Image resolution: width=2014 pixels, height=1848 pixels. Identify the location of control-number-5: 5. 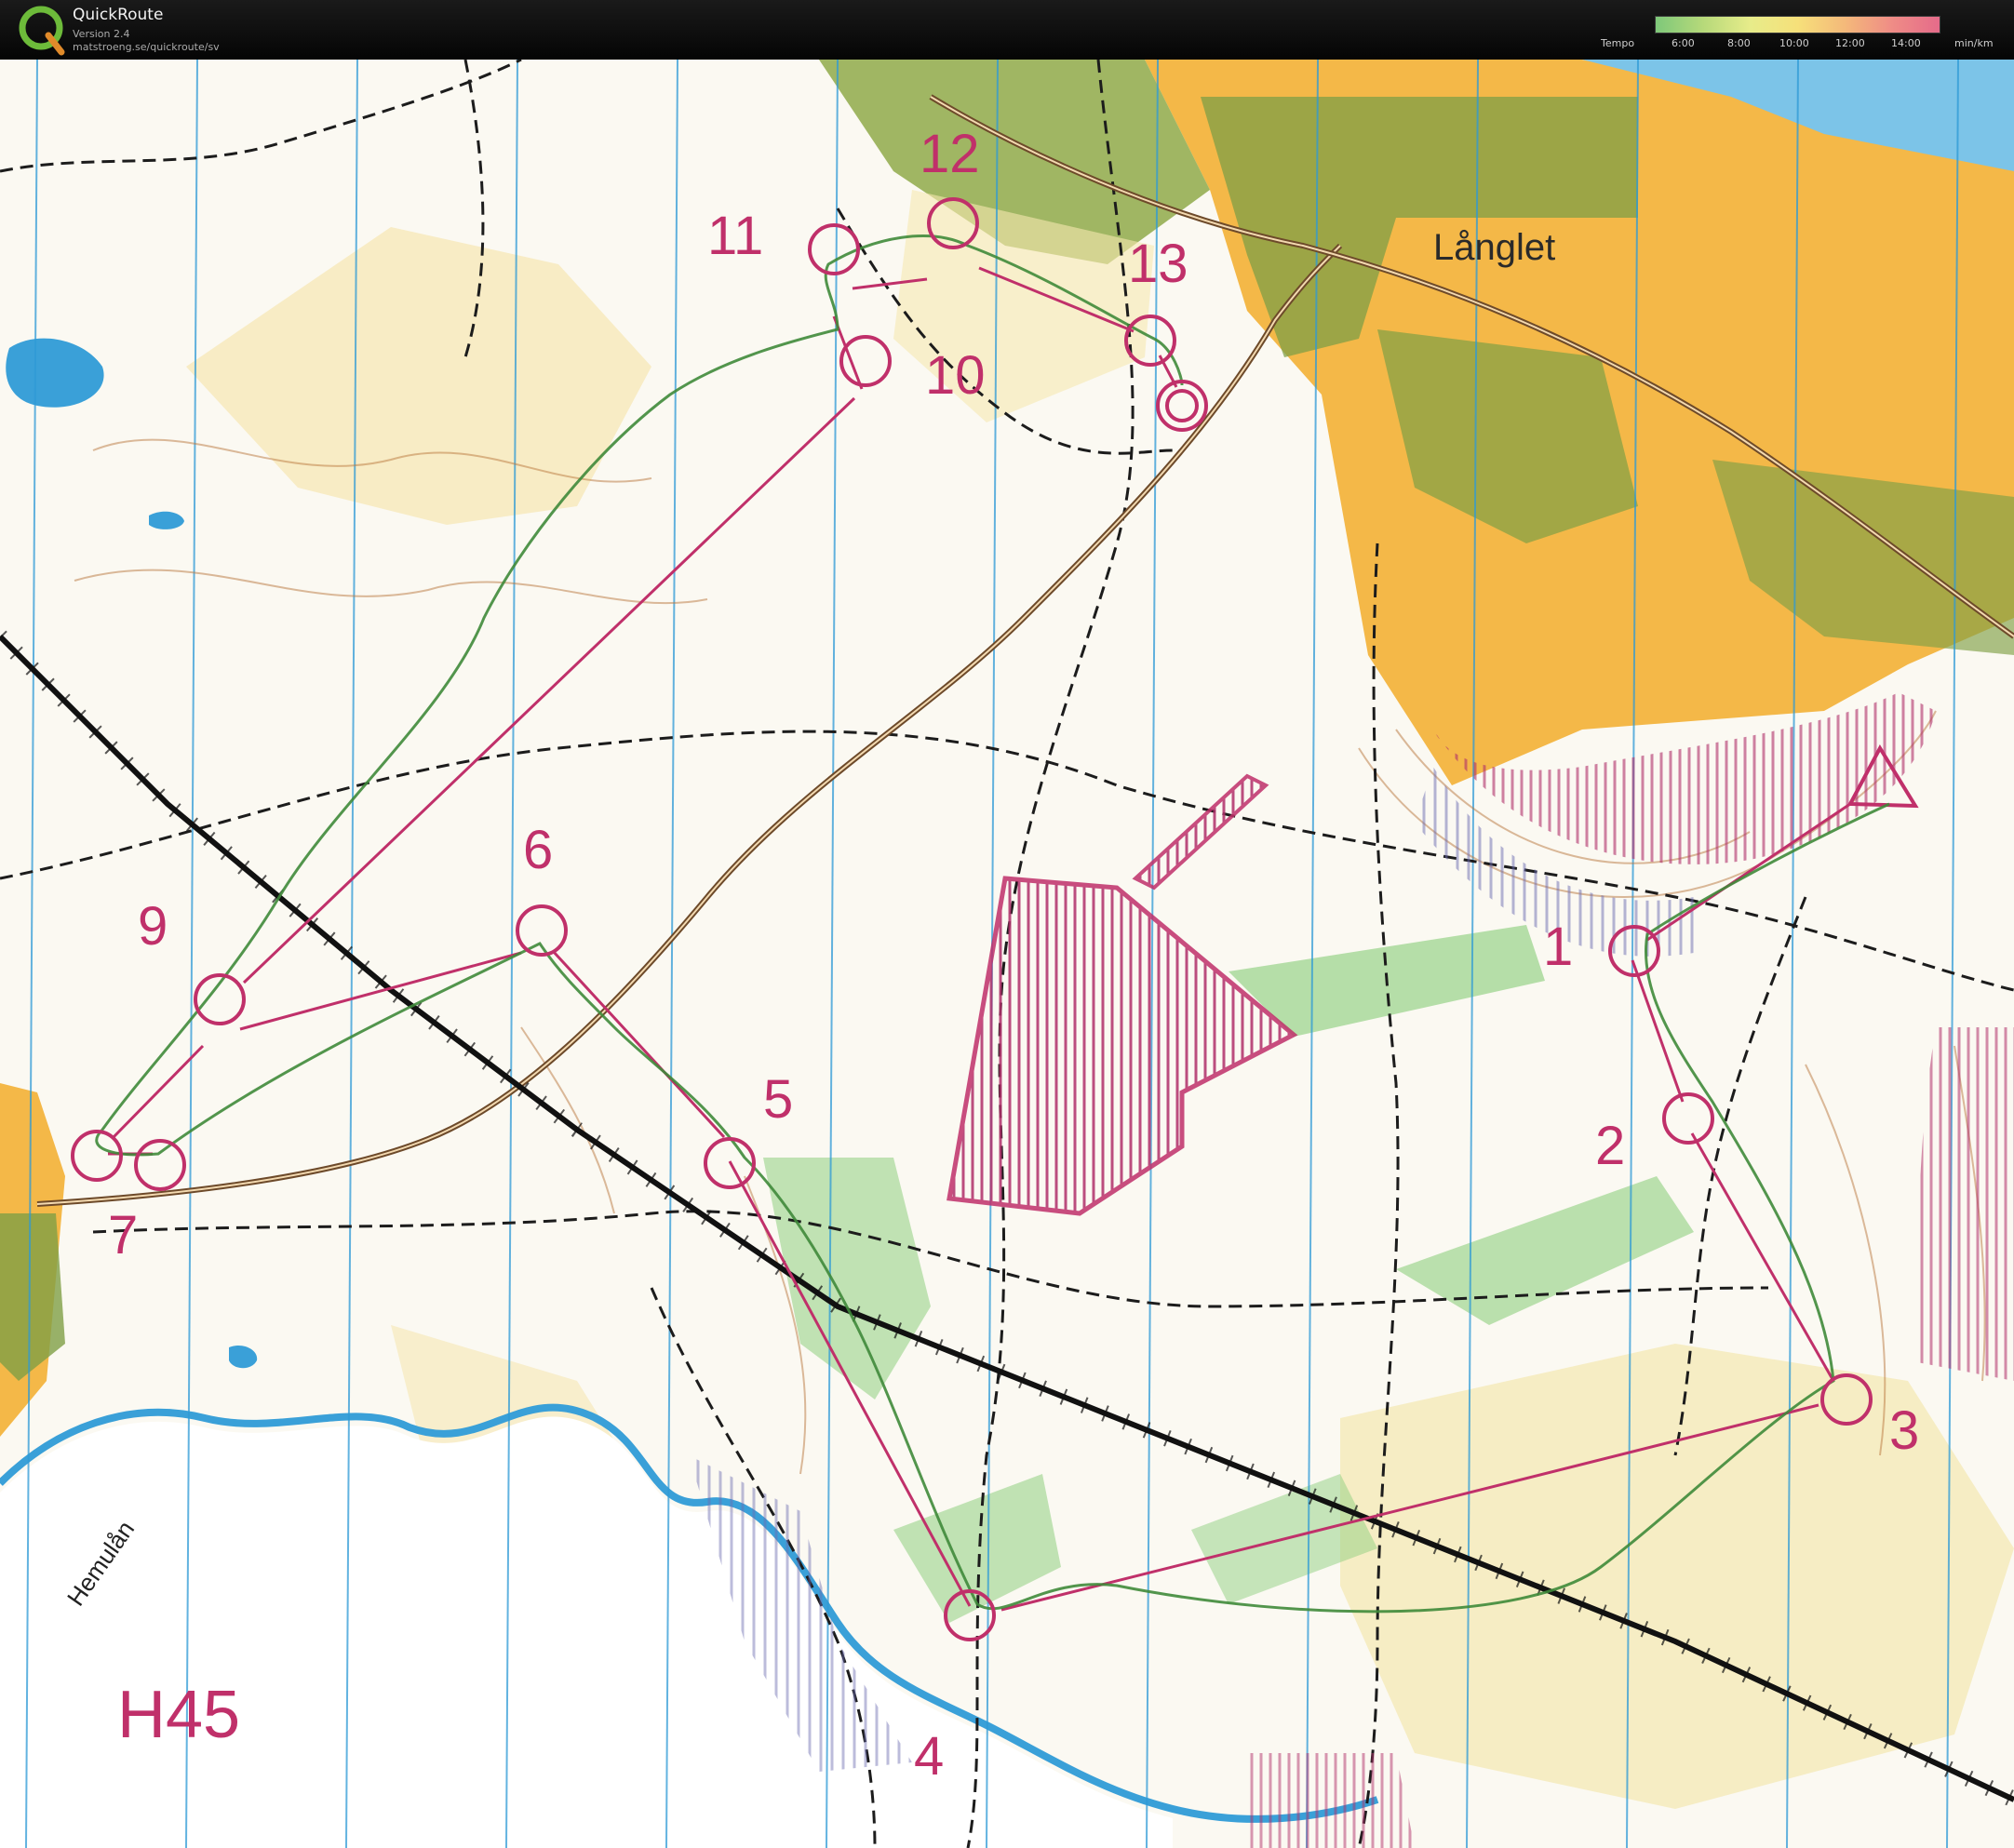
(778, 1099).